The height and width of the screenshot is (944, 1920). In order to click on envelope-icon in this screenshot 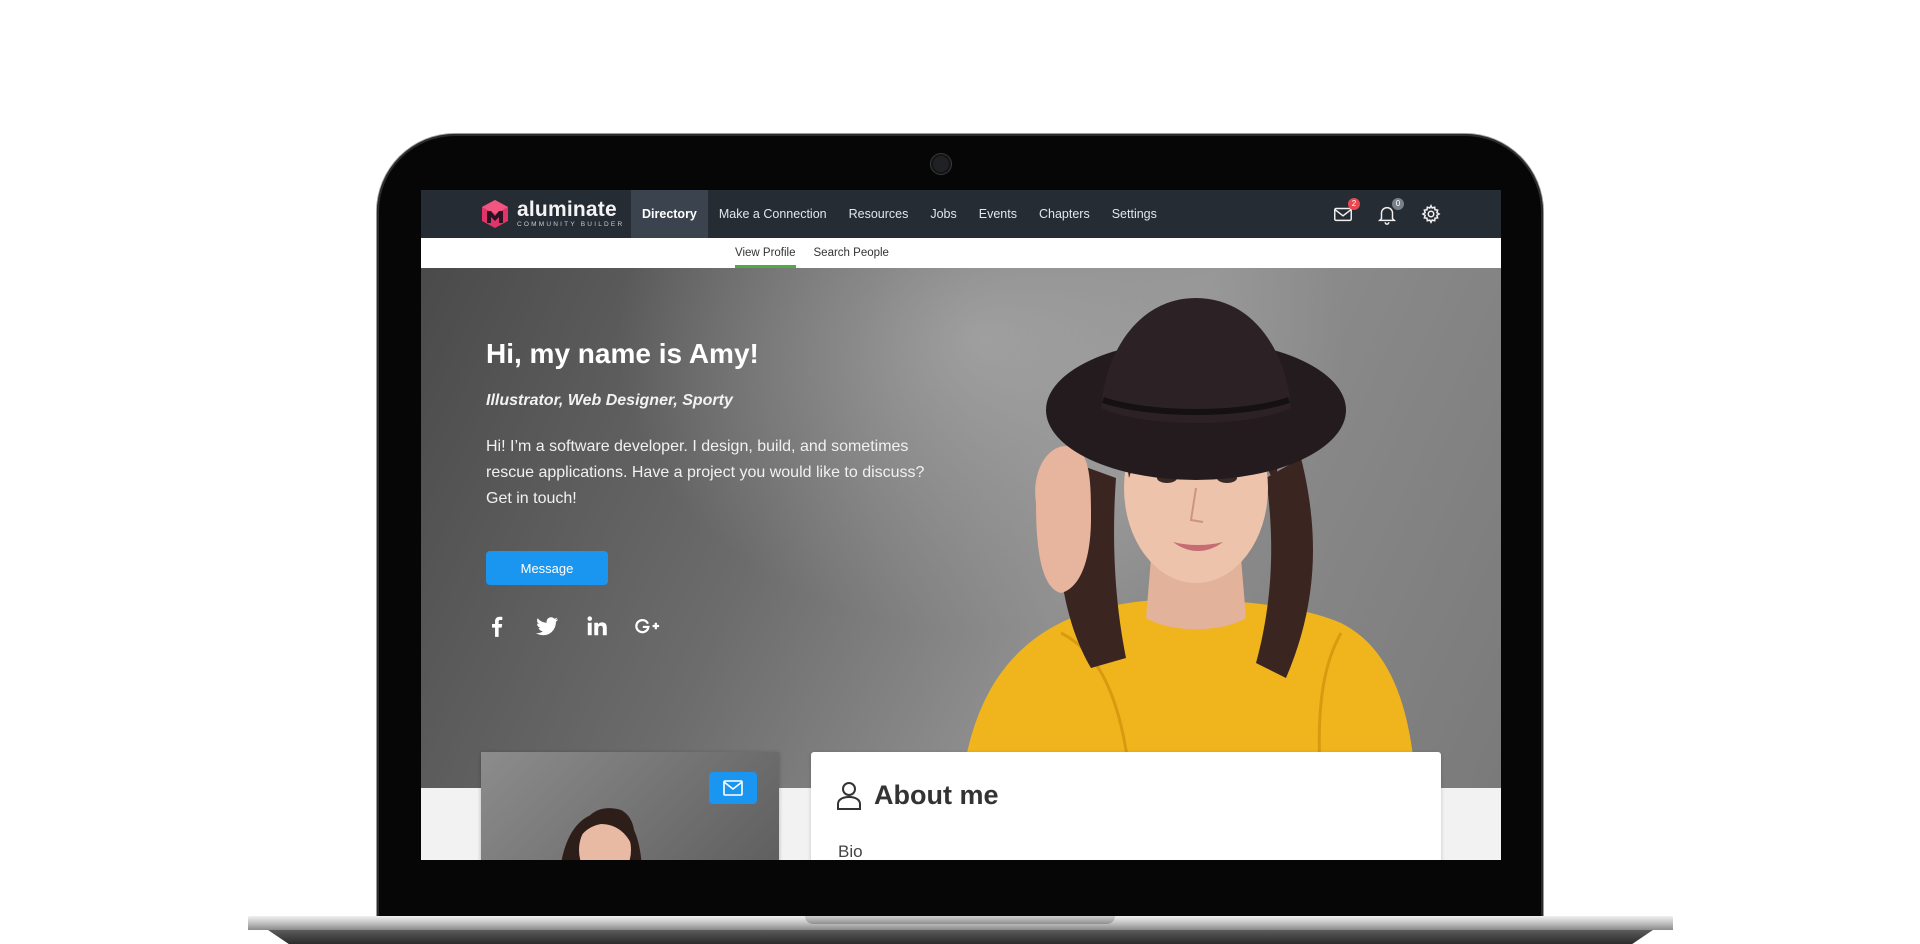, I will do `click(733, 788)`.